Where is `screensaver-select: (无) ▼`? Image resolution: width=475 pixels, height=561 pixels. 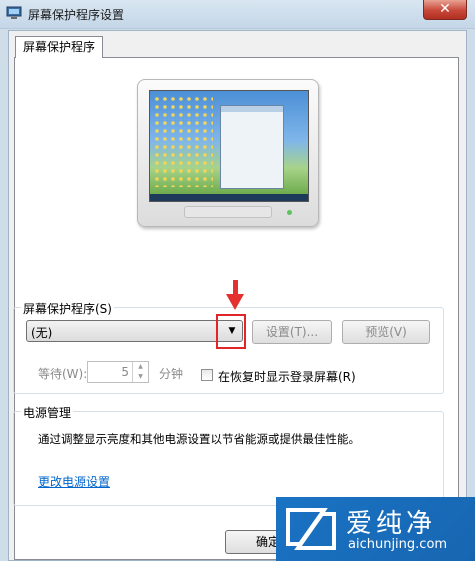
screensaver-select: (无) ▼ is located at coordinates (134, 331).